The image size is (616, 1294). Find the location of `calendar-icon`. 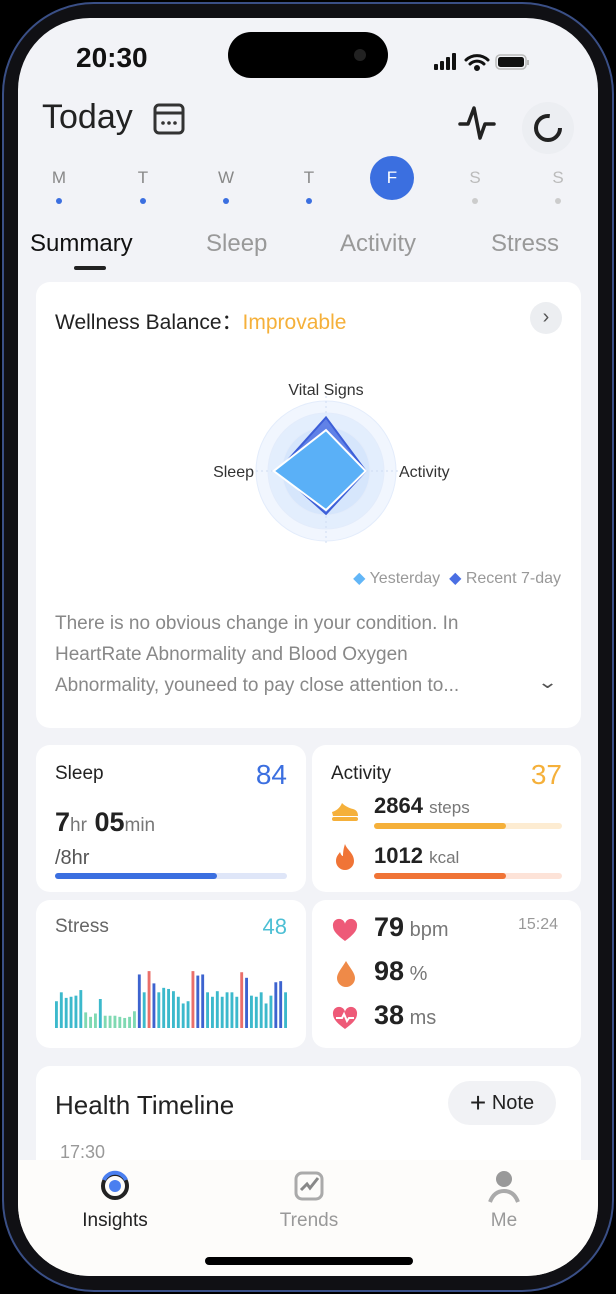

calendar-icon is located at coordinates (169, 119).